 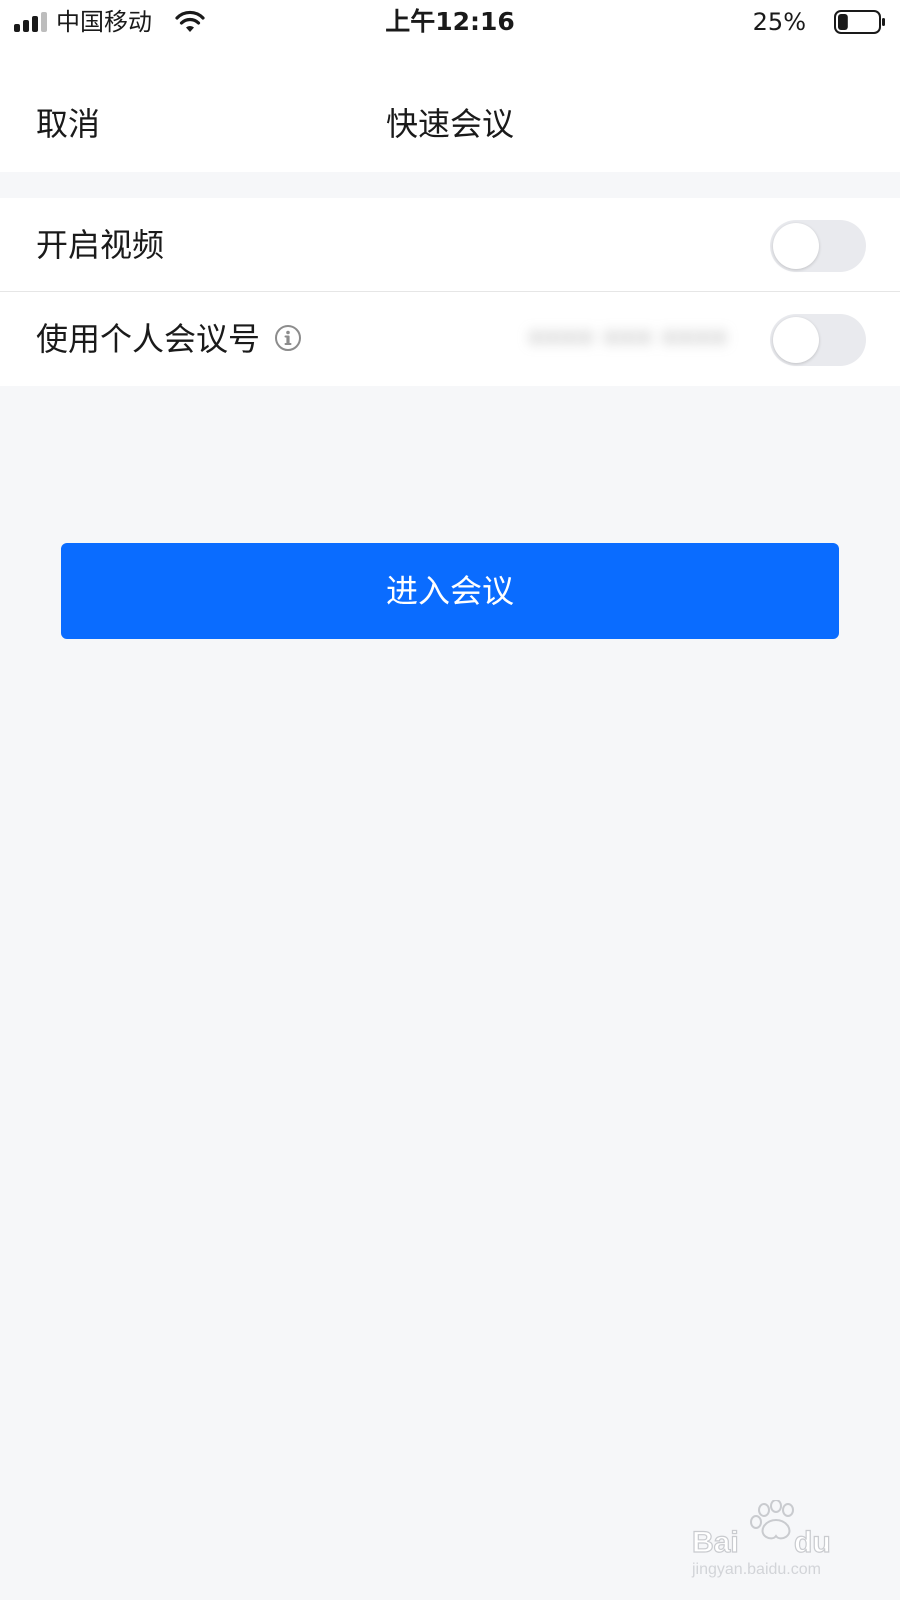 What do you see at coordinates (756, 1569) in the screenshot?
I see `svg-text: jingyan.baidu.com` at bounding box center [756, 1569].